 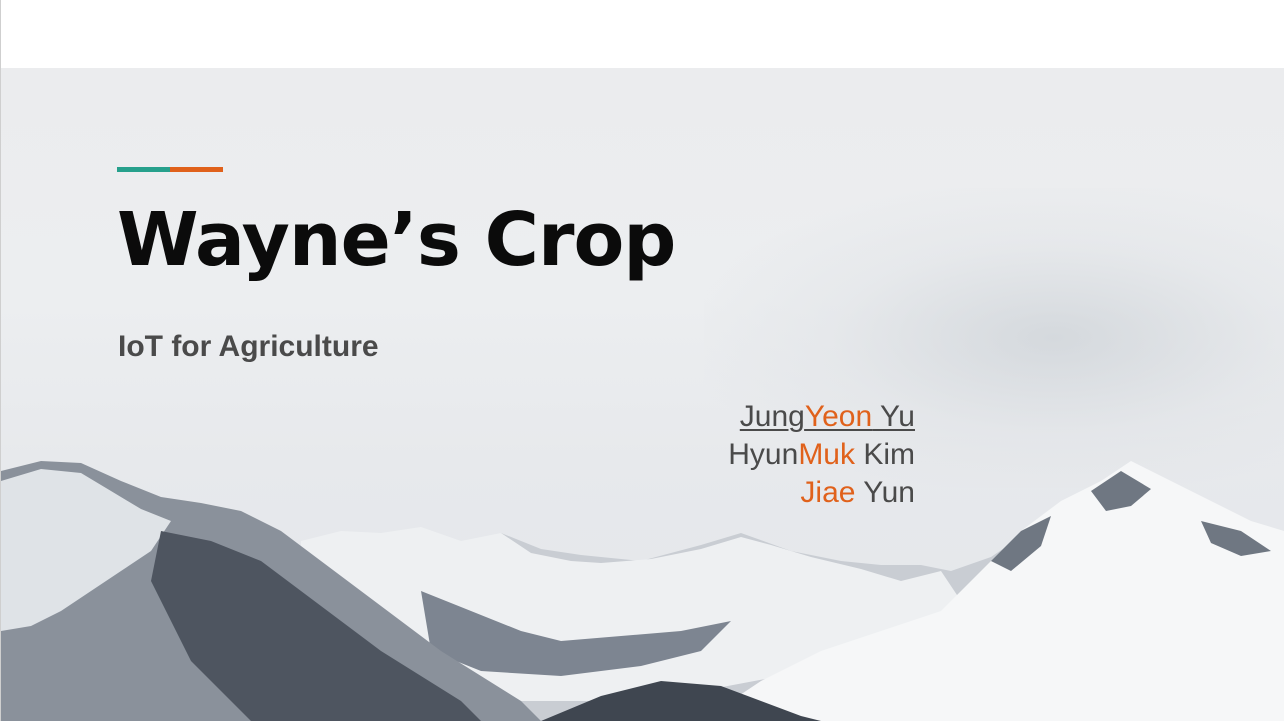 I want to click on author-name-highlight: Muk, so click(x=826, y=454).